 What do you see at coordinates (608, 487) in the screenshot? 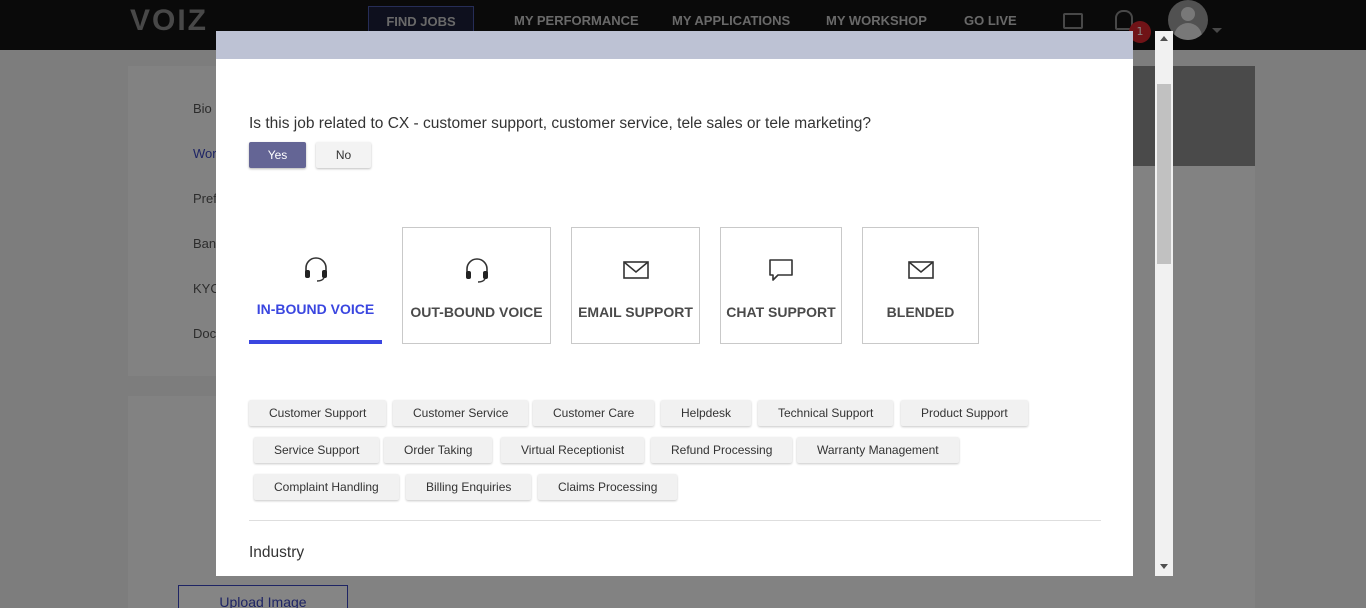
I see `tag-claims-processing: Claims Processing` at bounding box center [608, 487].